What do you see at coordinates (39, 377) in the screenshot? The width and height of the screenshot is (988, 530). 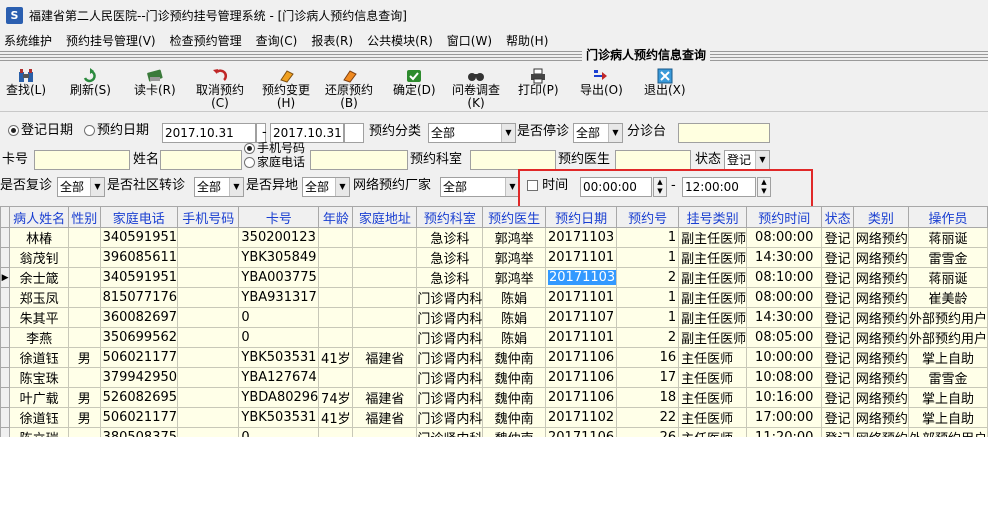 I see `table-cell: 陈宝珠` at bounding box center [39, 377].